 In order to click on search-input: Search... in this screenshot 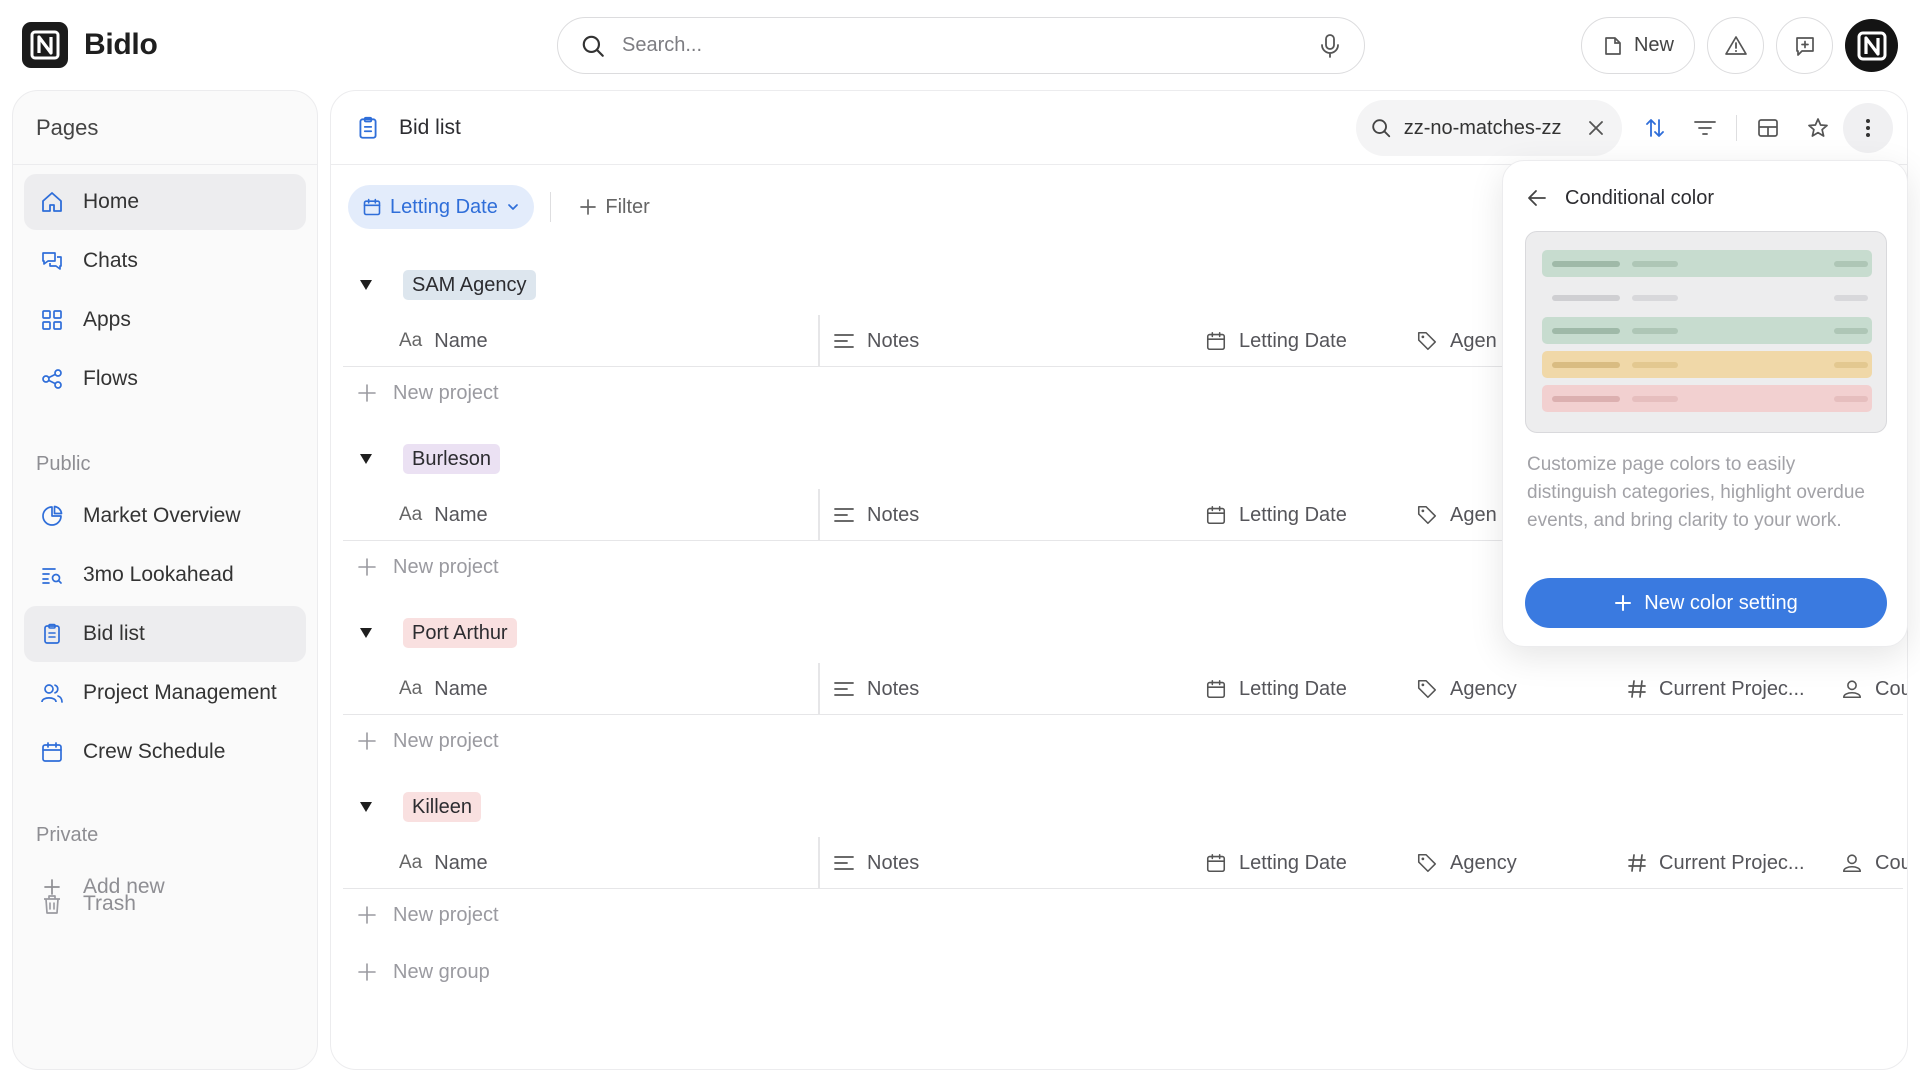, I will do `click(970, 45)`.